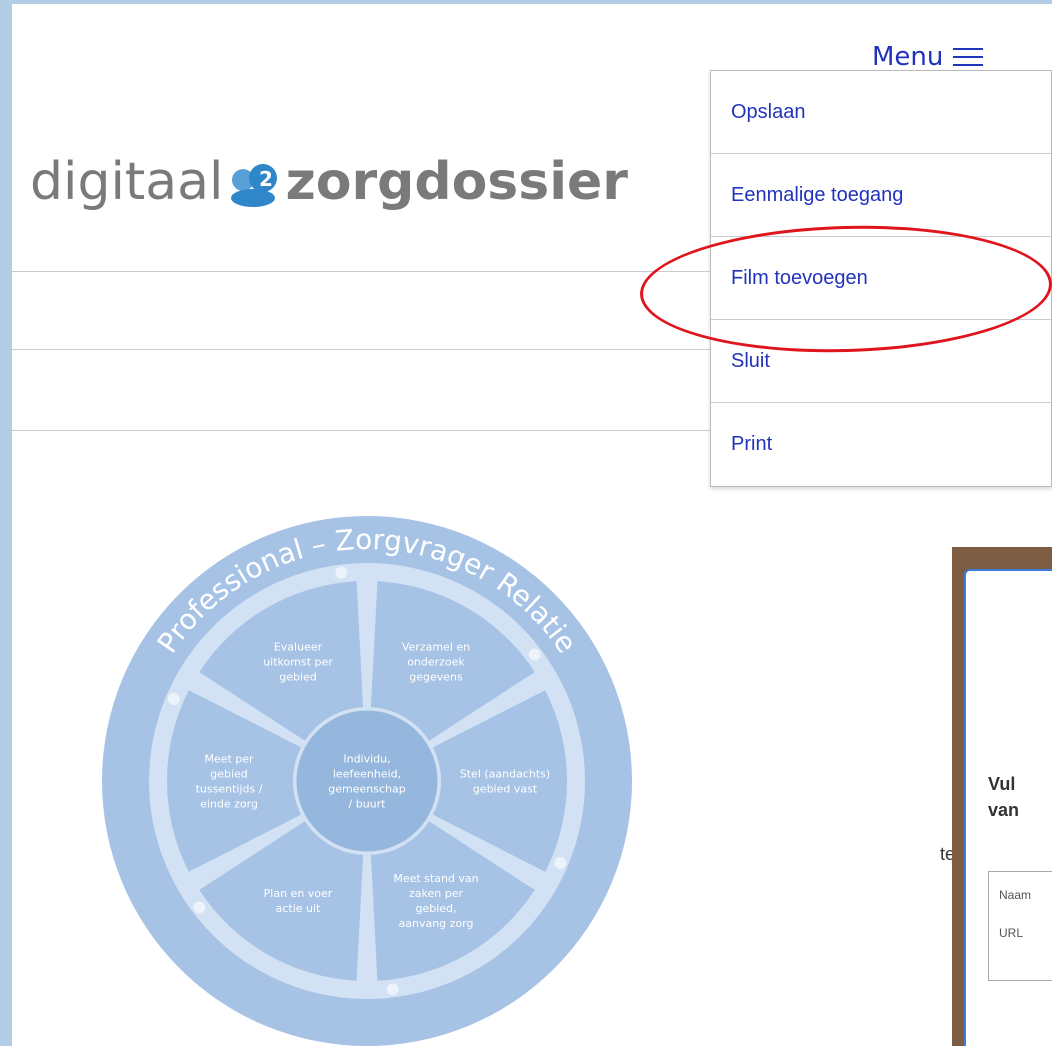 Image resolution: width=1052 pixels, height=1046 pixels. What do you see at coordinates (366, 789) in the screenshot?
I see `center-label-line: gemeenschap` at bounding box center [366, 789].